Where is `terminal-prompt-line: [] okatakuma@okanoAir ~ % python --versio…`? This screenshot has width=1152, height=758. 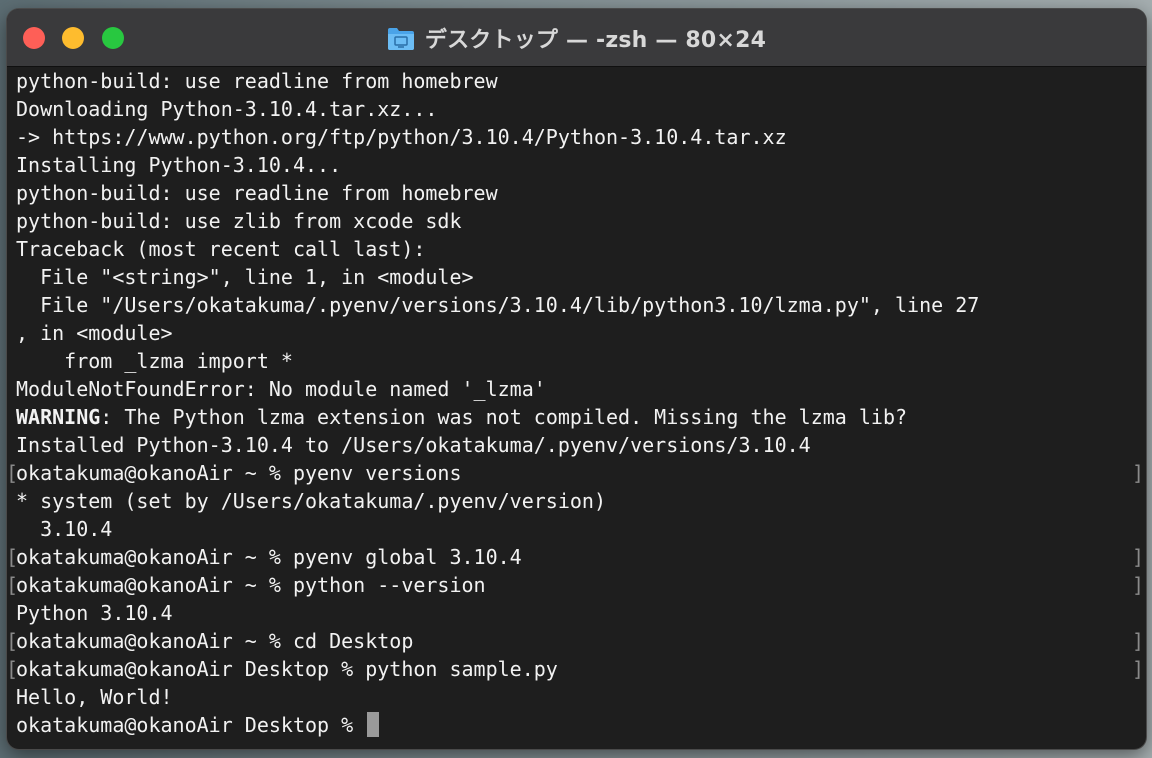 terminal-prompt-line: [] okatakuma@okanoAir ~ % python --versio… is located at coordinates (576, 585).